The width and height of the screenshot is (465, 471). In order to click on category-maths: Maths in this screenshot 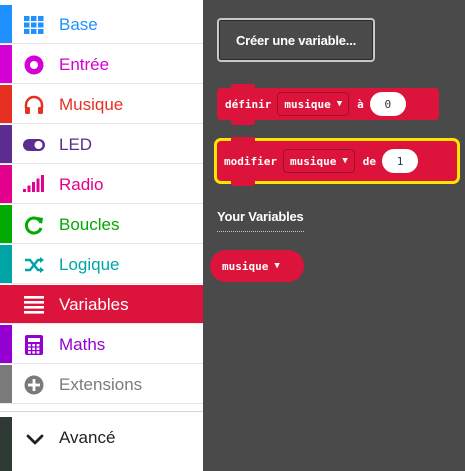, I will do `click(101, 344)`.